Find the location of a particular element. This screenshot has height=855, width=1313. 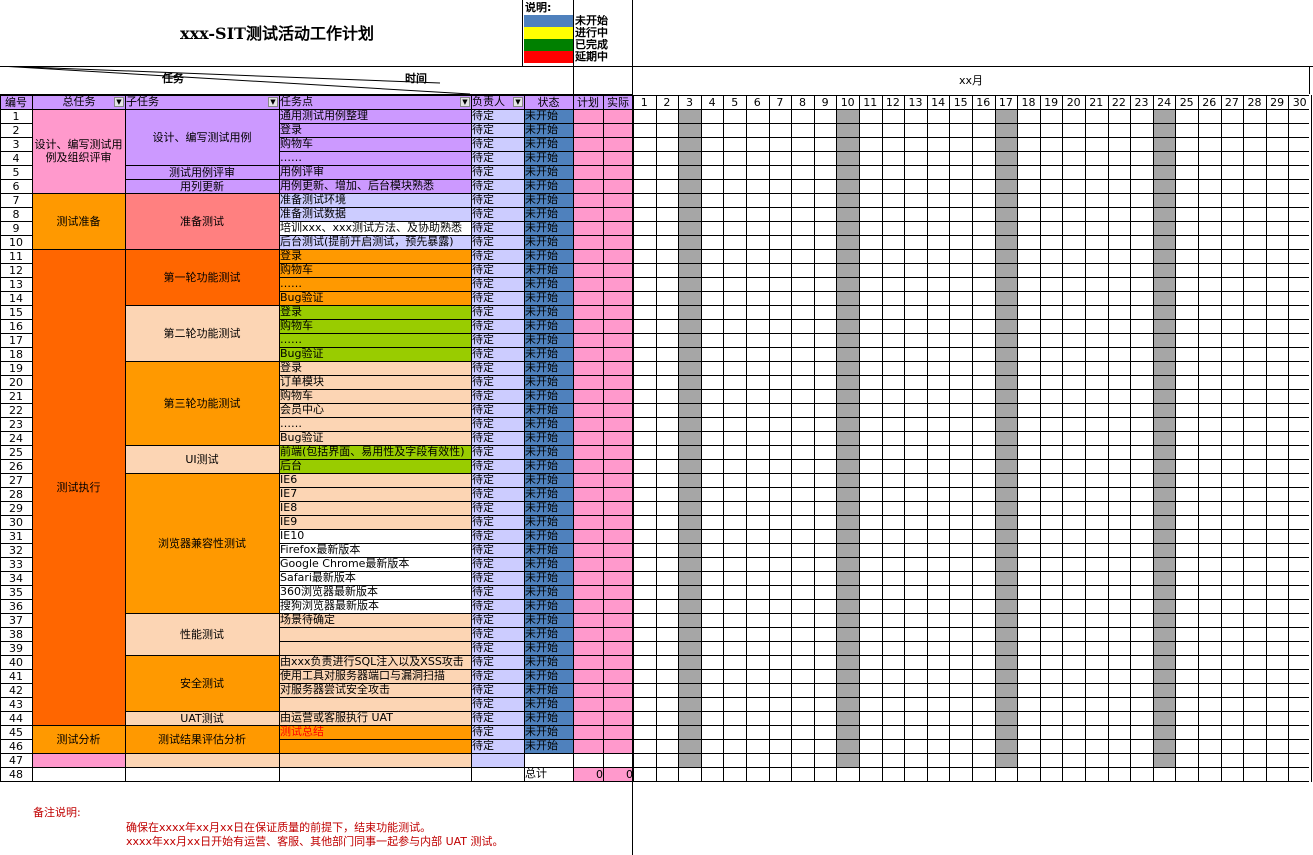

task-point-cell: 由运营或客服执行 UAT is located at coordinates (375, 718).